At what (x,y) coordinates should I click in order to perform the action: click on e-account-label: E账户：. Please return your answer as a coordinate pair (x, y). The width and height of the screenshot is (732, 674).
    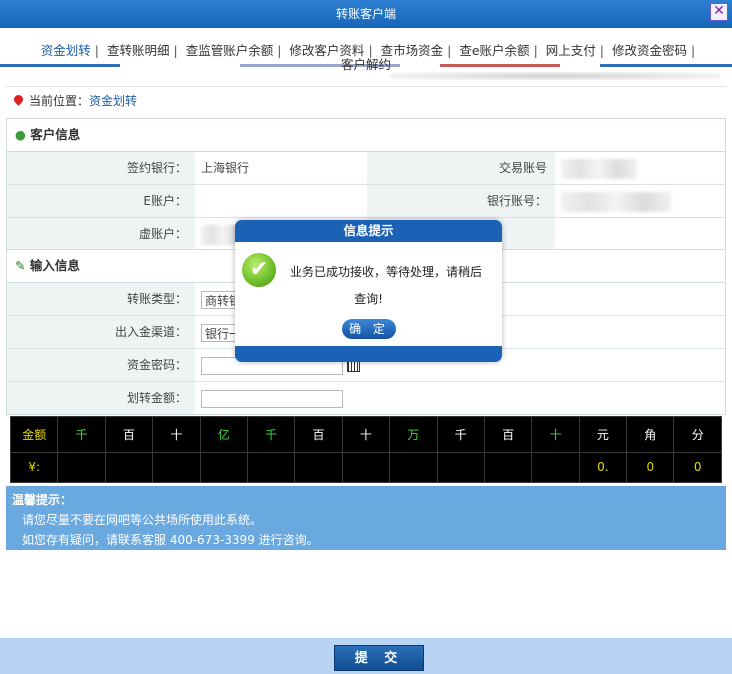
    Looking at the image, I should click on (101, 201).